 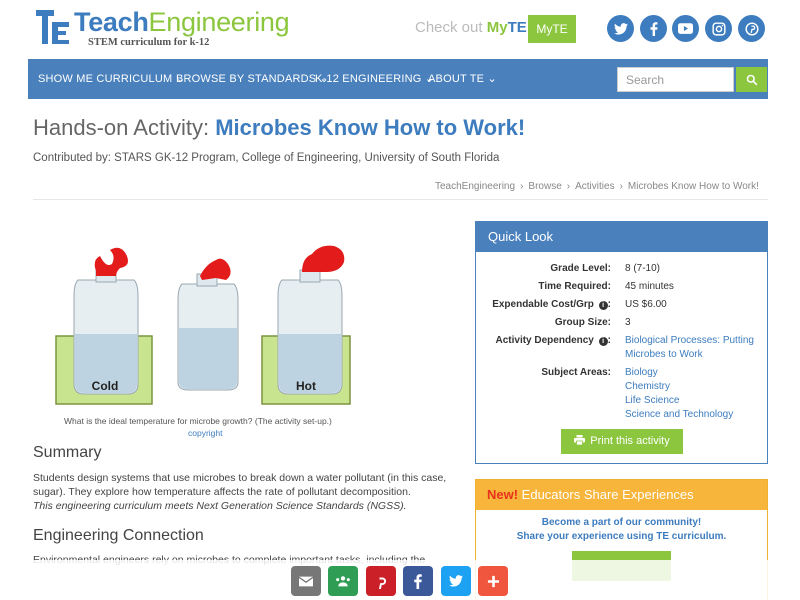 I want to click on hot-label: Hot, so click(x=306, y=386).